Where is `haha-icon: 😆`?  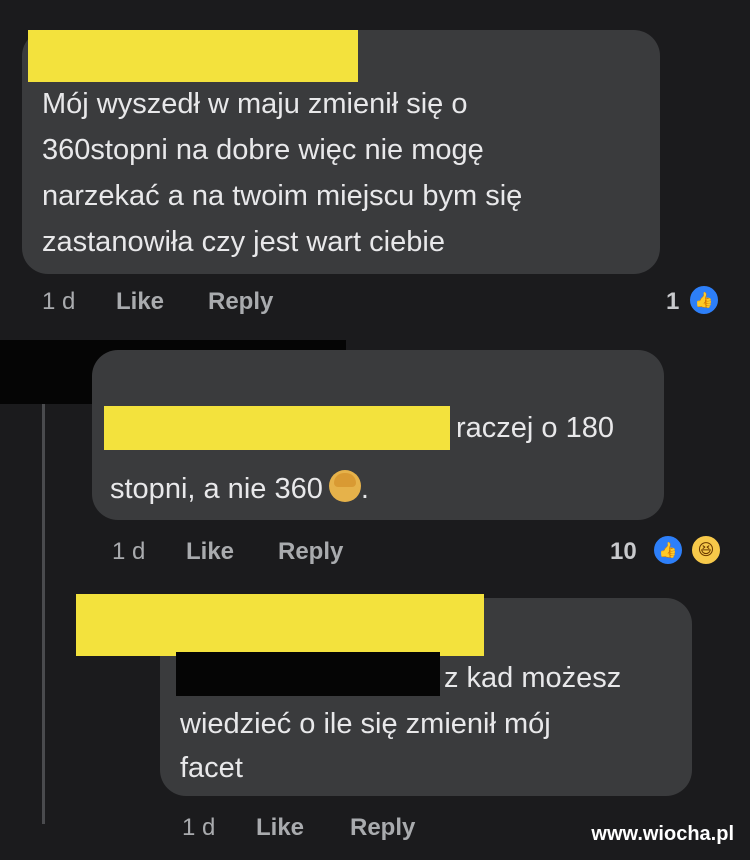 haha-icon: 😆 is located at coordinates (706, 550).